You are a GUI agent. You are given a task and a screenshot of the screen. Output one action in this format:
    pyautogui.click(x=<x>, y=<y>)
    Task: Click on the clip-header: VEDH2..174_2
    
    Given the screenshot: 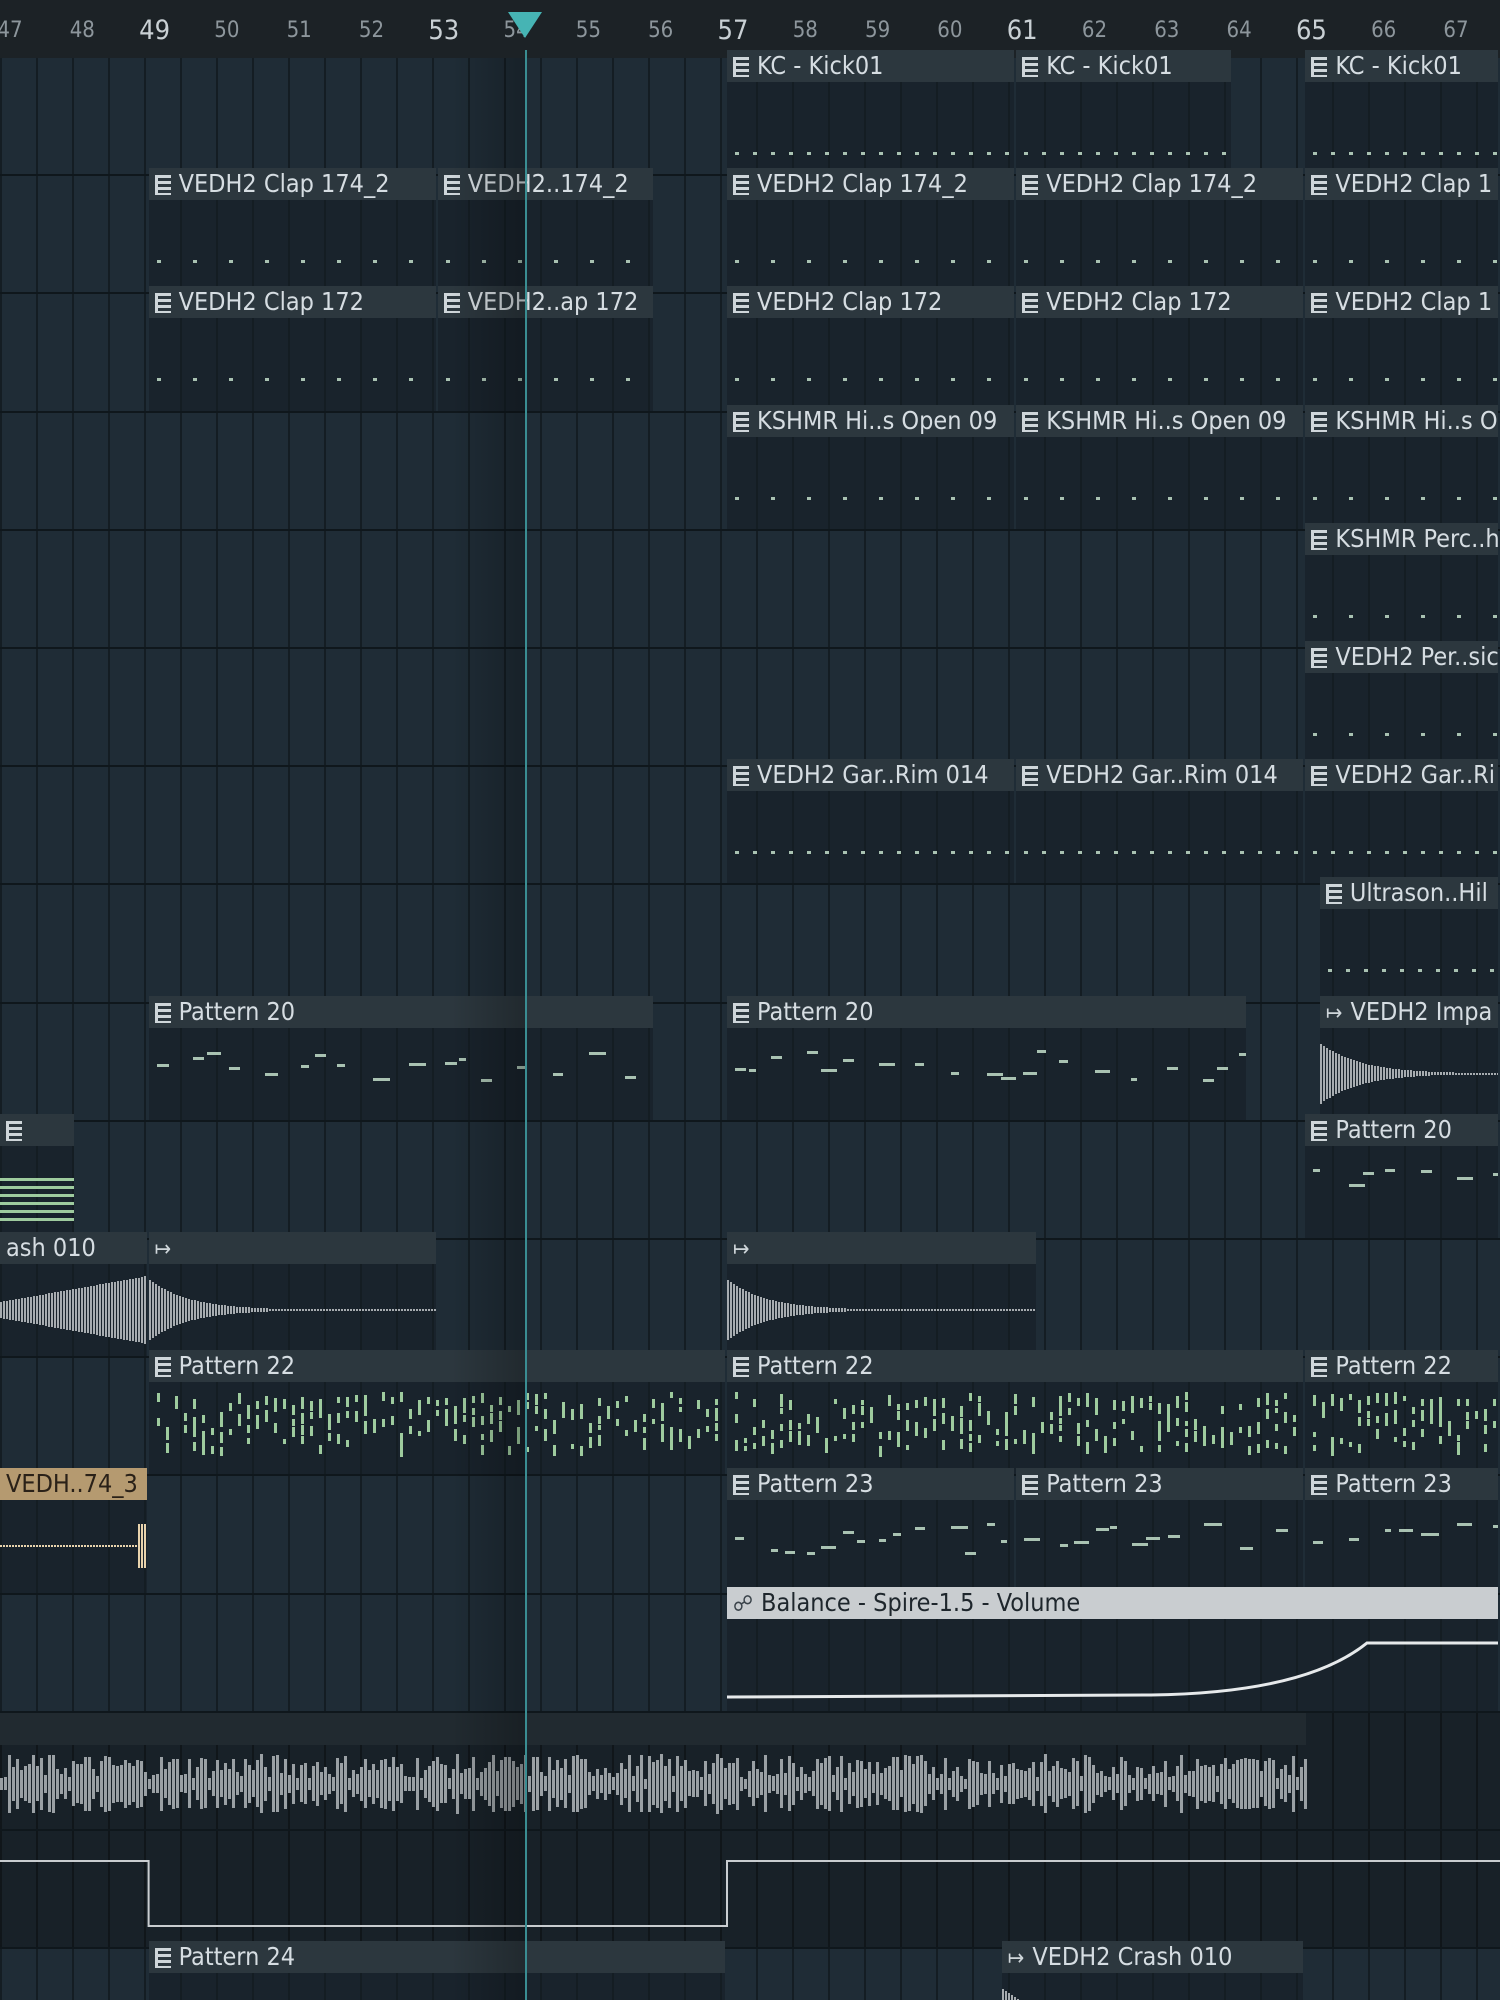 What is the action you would take?
    pyautogui.click(x=545, y=184)
    